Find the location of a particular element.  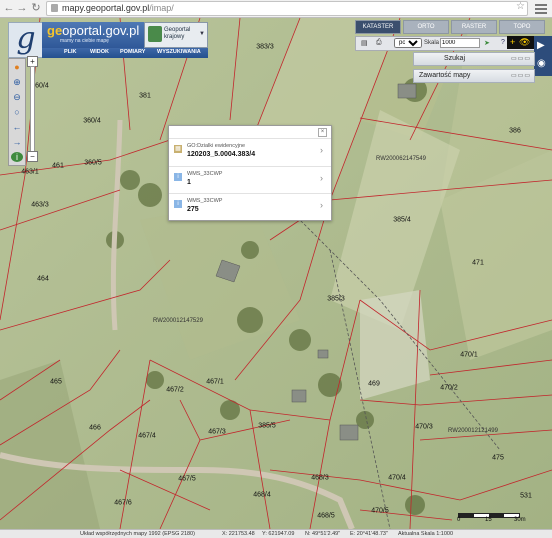

address-bar: mapy.geoportal.gov.pl/imap/ is located at coordinates (287, 8).